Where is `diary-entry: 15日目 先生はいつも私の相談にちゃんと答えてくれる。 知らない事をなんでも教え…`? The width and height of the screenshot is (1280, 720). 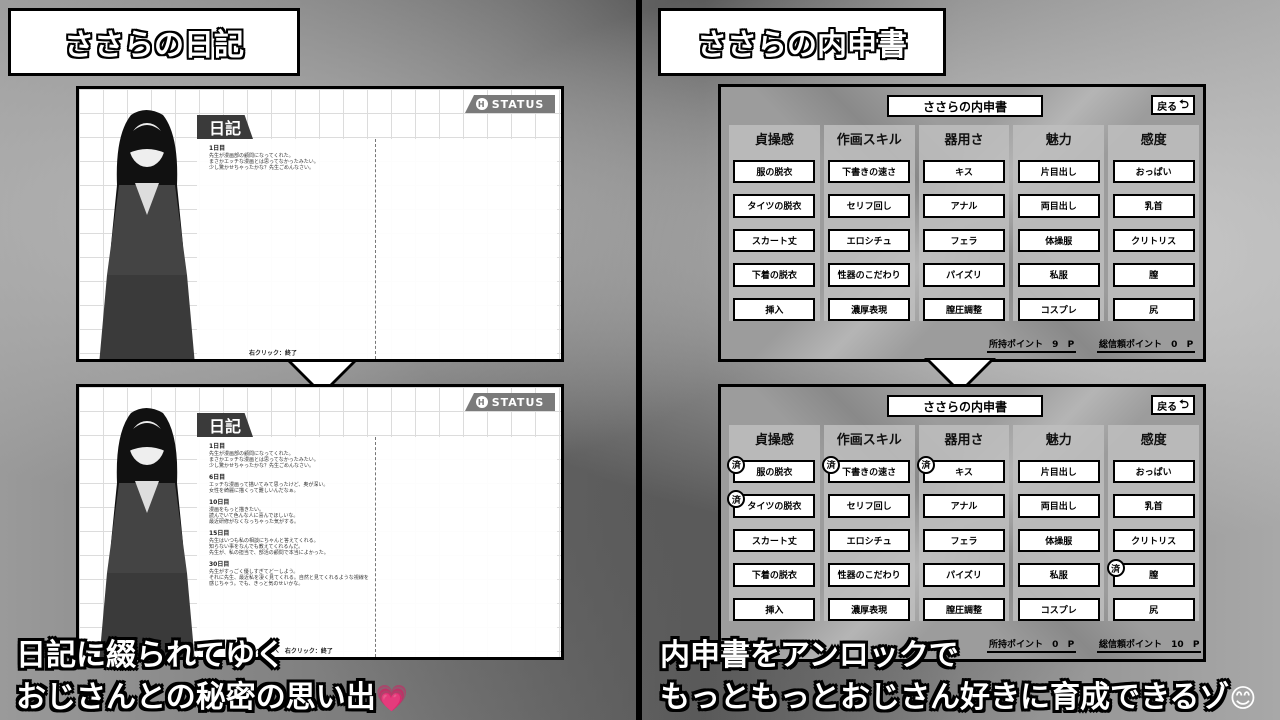 diary-entry: 15日目 先生はいつも私の相談にちゃんと答えてくれる。 知らない事をなんでも教え… is located at coordinates (289, 543).